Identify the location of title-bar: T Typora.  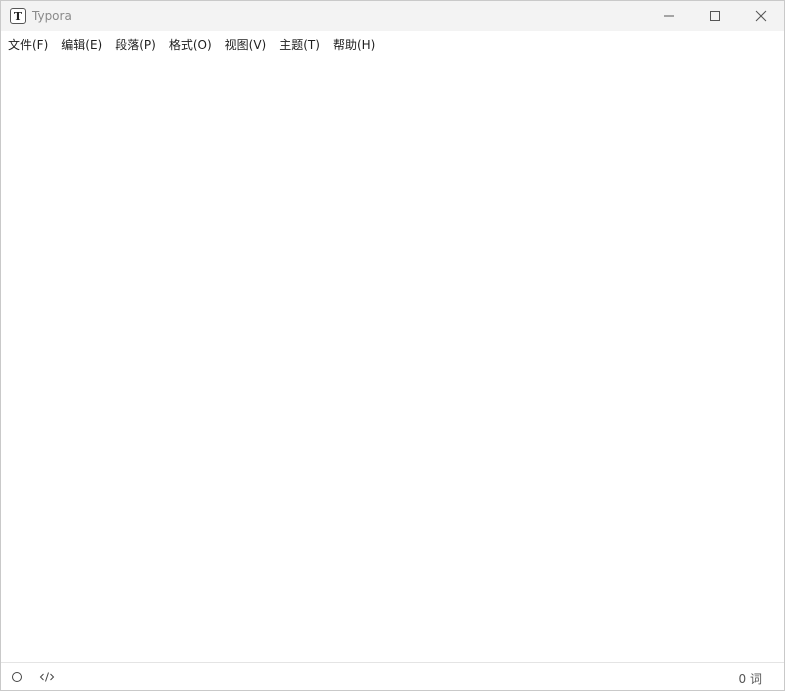
(392, 16).